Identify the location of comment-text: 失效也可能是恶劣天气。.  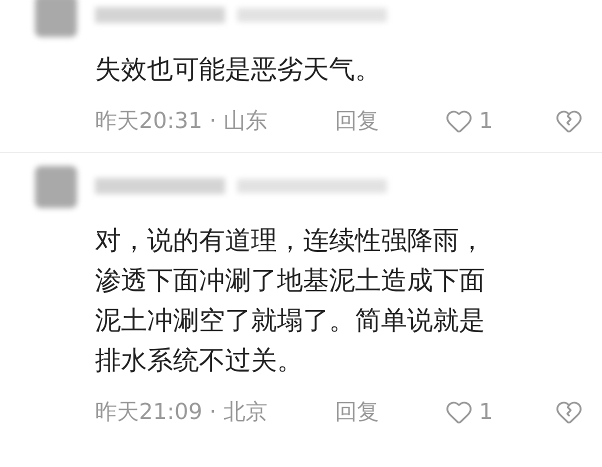
(238, 70).